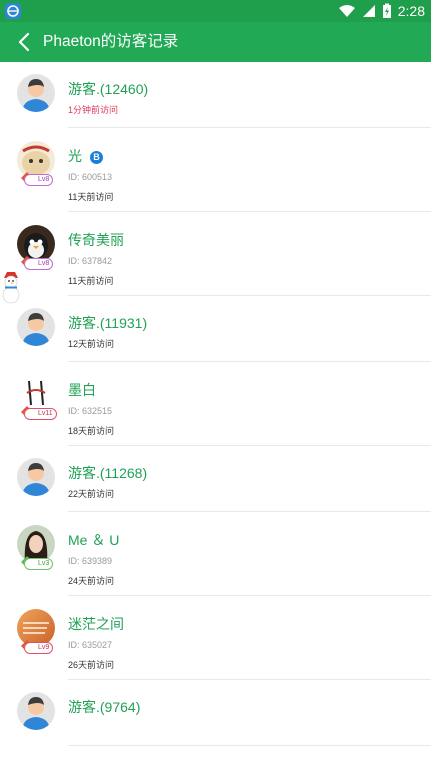 Image resolution: width=431 pixels, height=765 pixels. Describe the element at coordinates (96, 240) in the screenshot. I see `visitor-name: 传奇美丽` at that location.